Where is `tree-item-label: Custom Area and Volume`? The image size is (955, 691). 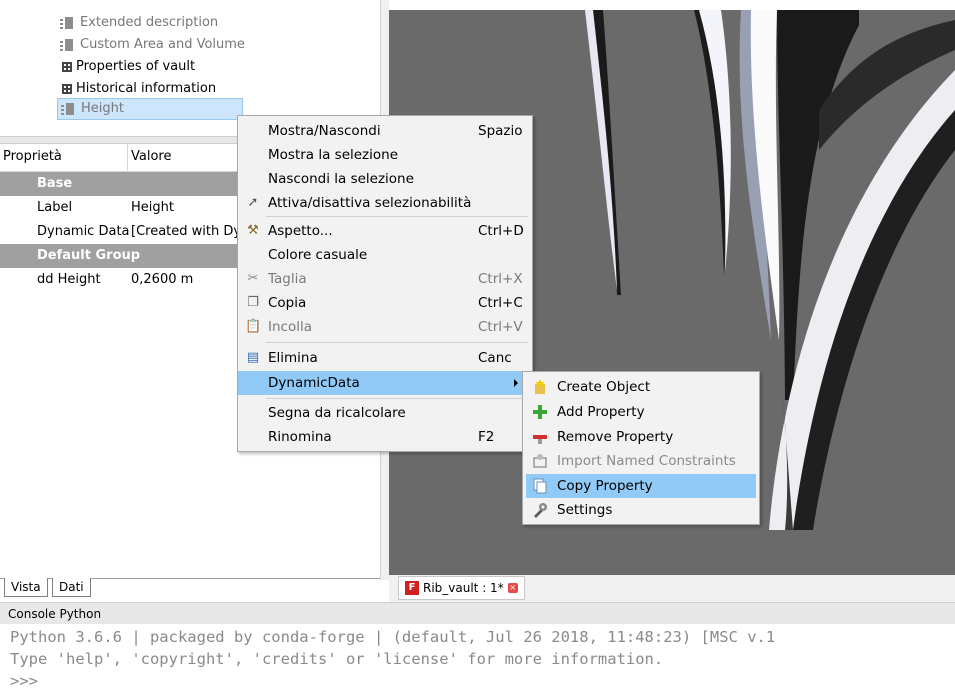 tree-item-label: Custom Area and Volume is located at coordinates (162, 44).